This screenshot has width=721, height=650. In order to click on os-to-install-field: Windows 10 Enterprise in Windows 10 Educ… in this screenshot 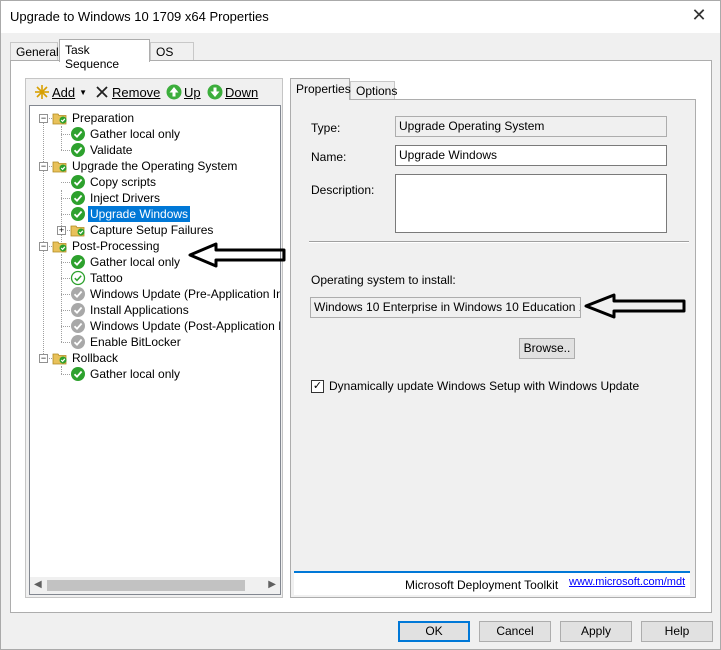, I will do `click(445, 307)`.